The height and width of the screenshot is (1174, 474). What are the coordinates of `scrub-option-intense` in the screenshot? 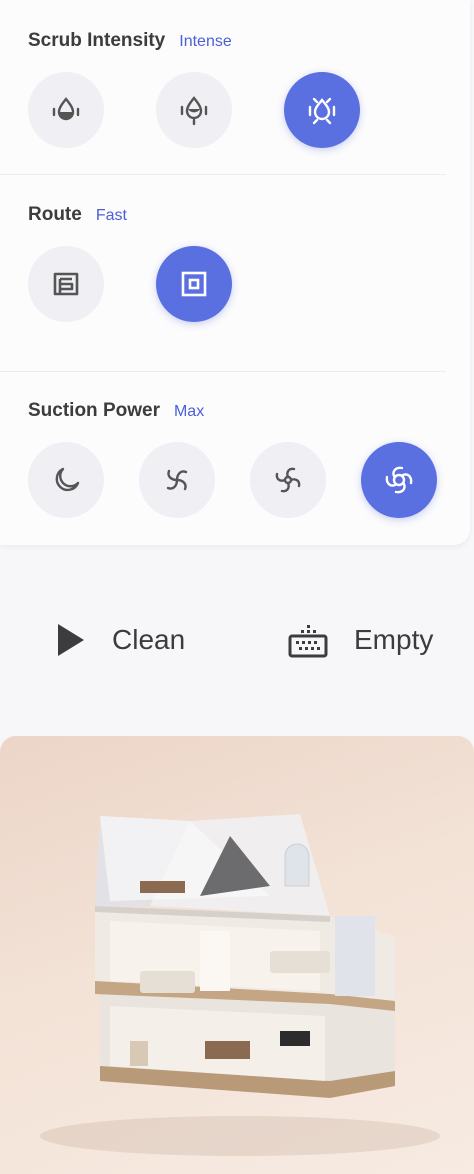 It's located at (322, 110).